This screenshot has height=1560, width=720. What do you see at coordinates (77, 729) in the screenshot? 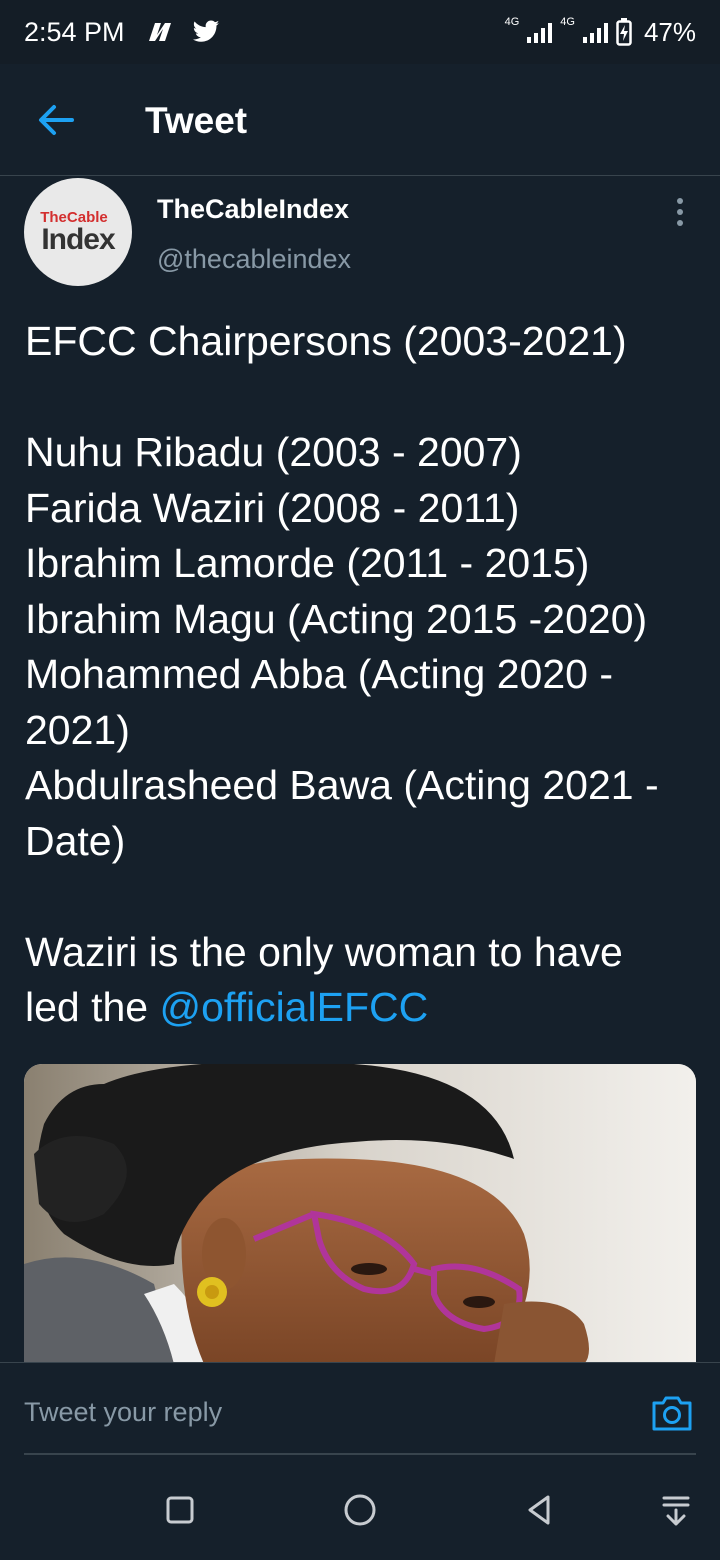
I see `tweet-line: 2021)` at bounding box center [77, 729].